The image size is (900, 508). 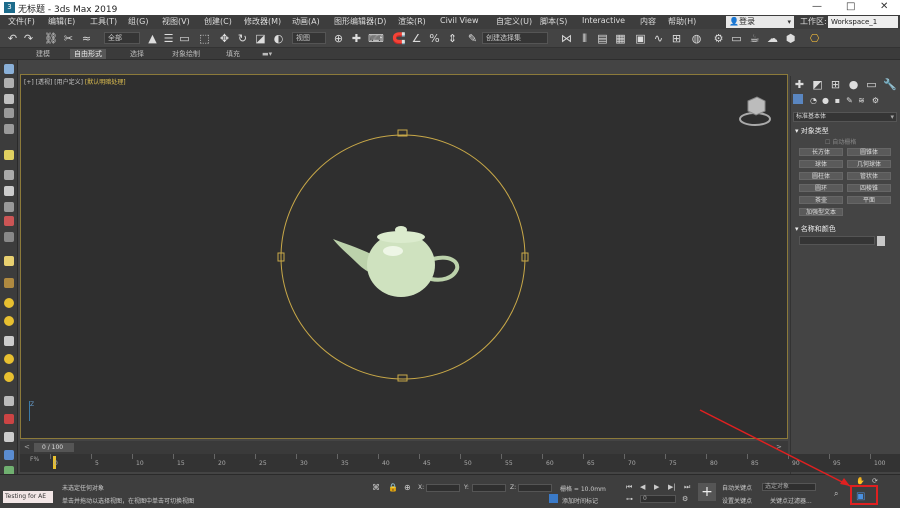 What do you see at coordinates (452, 38) in the screenshot?
I see `spinner-snap-icon: ⇕` at bounding box center [452, 38].